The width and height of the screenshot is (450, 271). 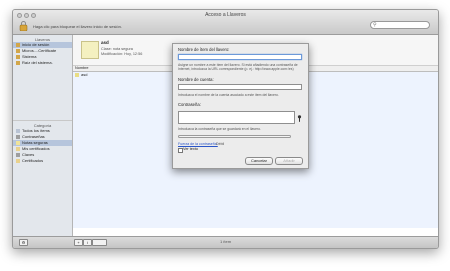 What do you see at coordinates (196, 79) in the screenshot?
I see `account-name-label: Nombre de cuenta:` at bounding box center [196, 79].